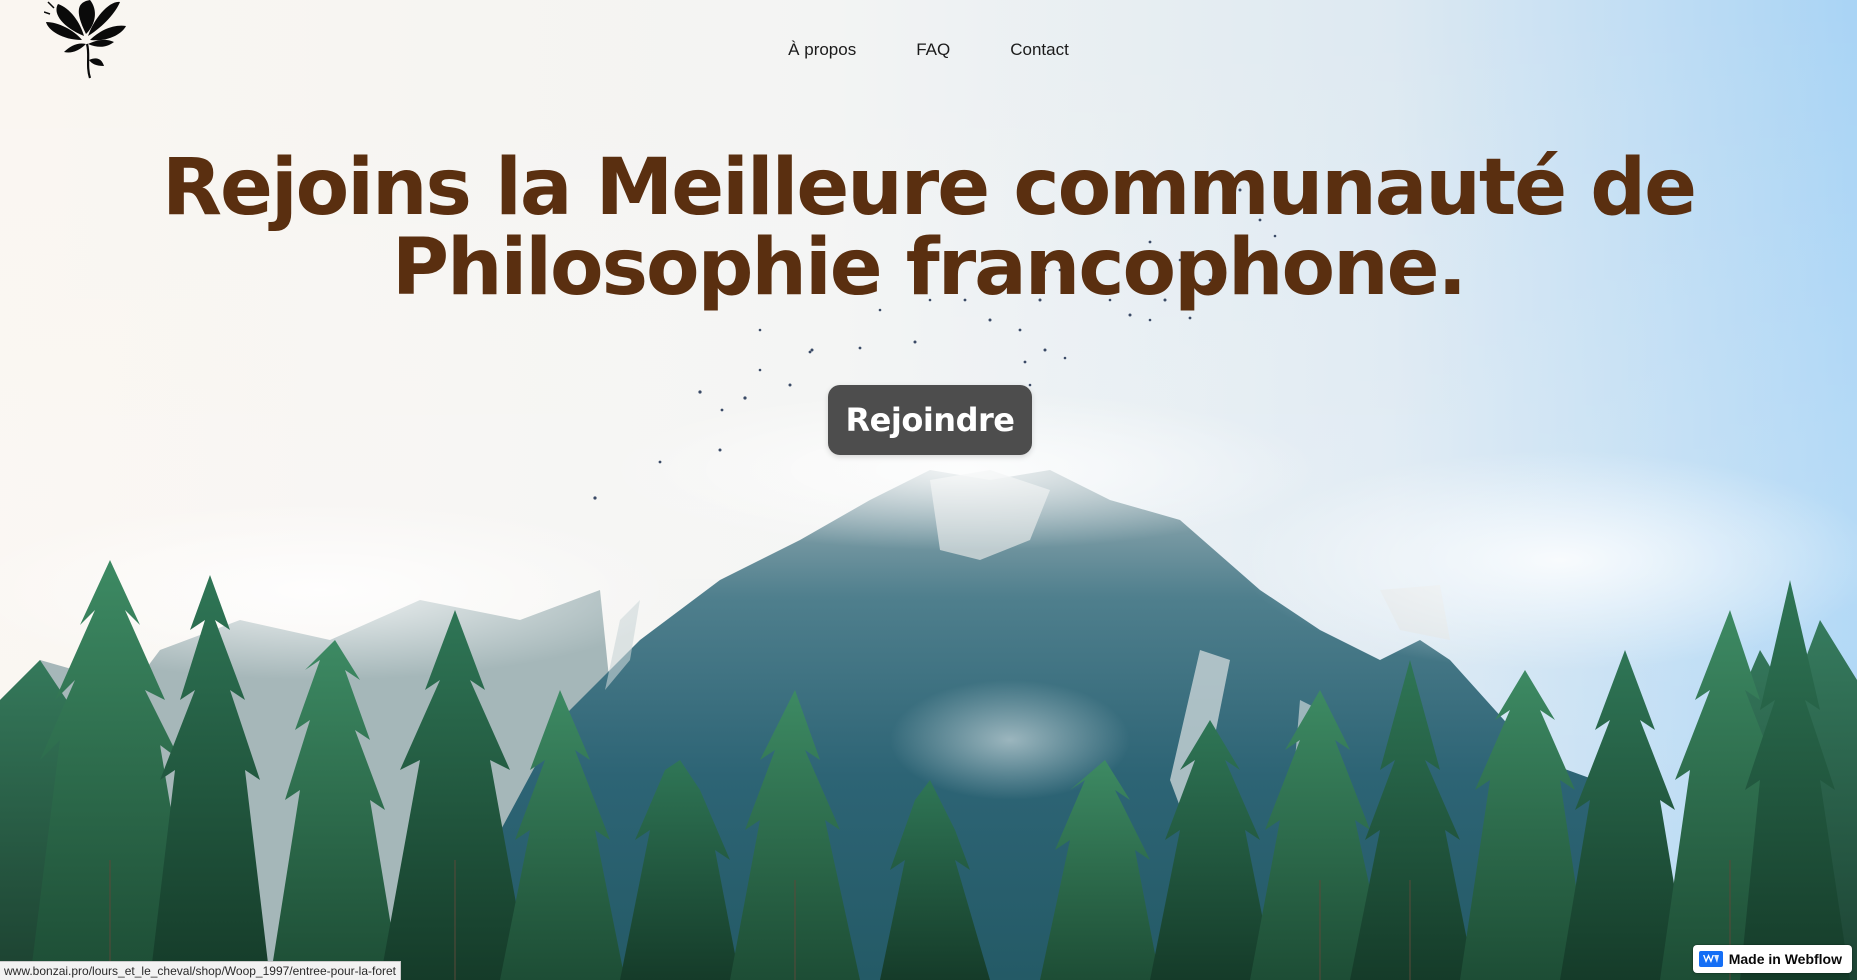 The image size is (1857, 980). I want to click on join-button: Rejoindre, so click(930, 420).